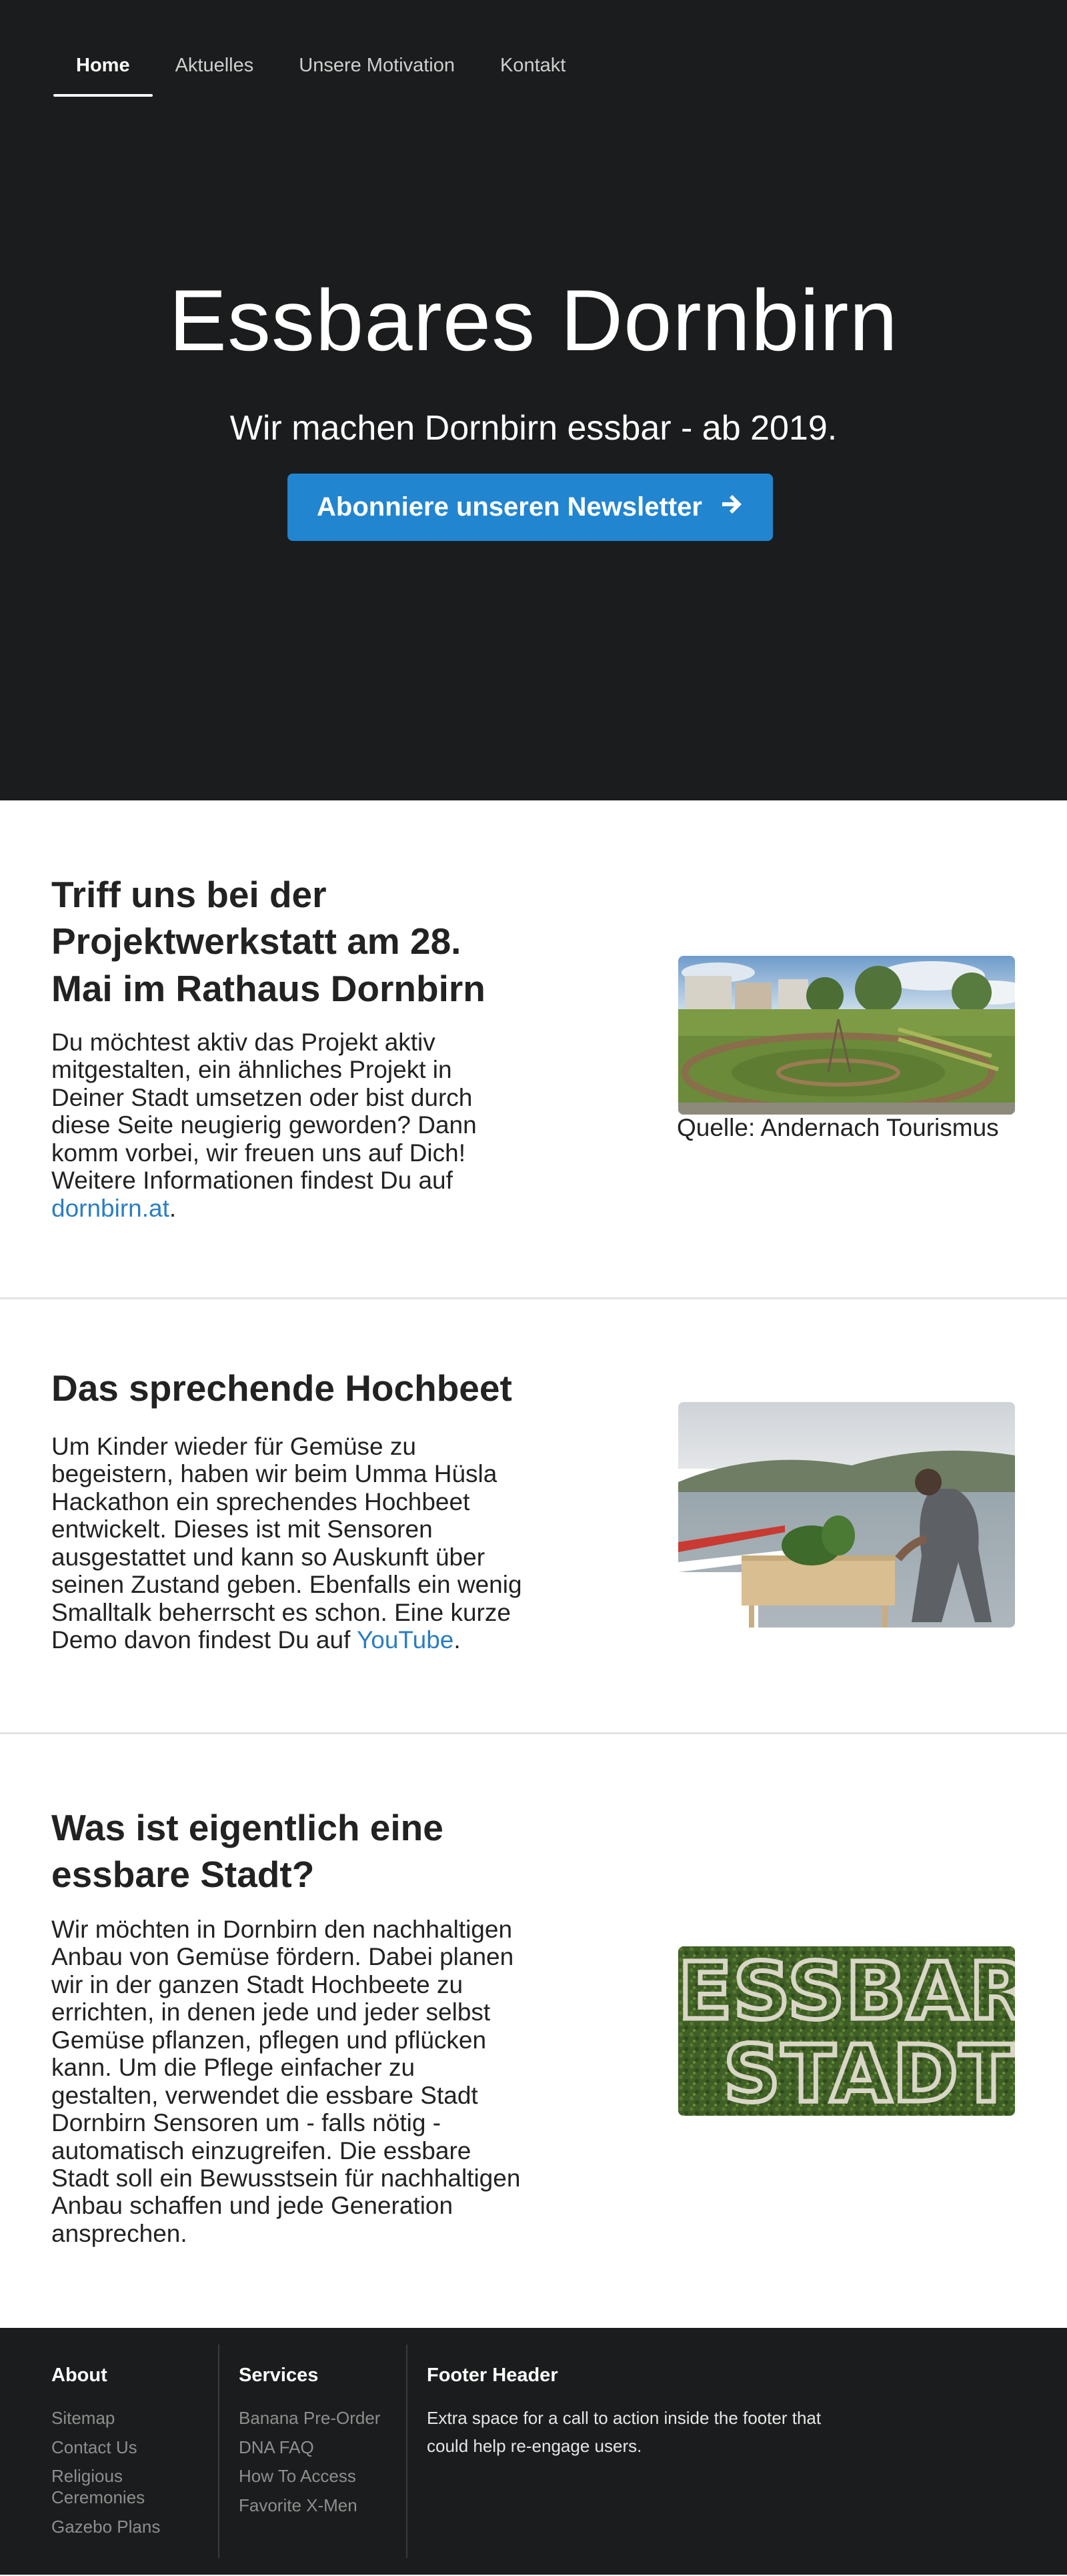 The height and width of the screenshot is (2576, 1067). Describe the element at coordinates (493, 2375) in the screenshot. I see `footer-header-extra: Footer Header` at that location.